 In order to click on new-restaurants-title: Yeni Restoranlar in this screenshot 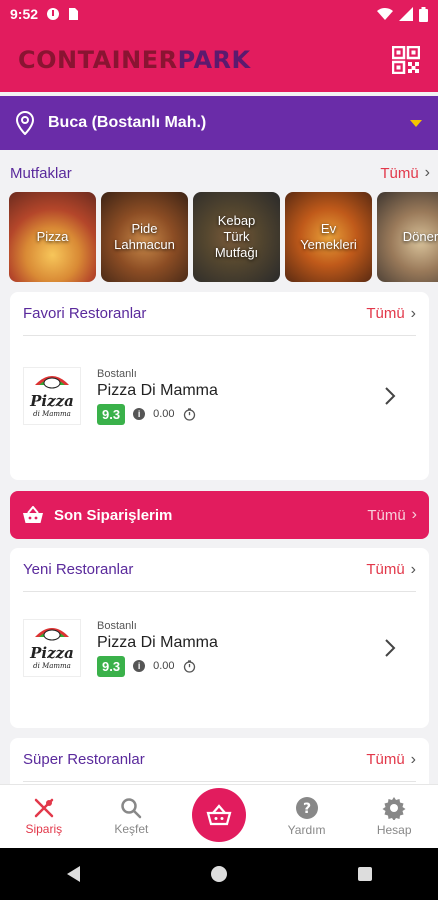, I will do `click(78, 569)`.